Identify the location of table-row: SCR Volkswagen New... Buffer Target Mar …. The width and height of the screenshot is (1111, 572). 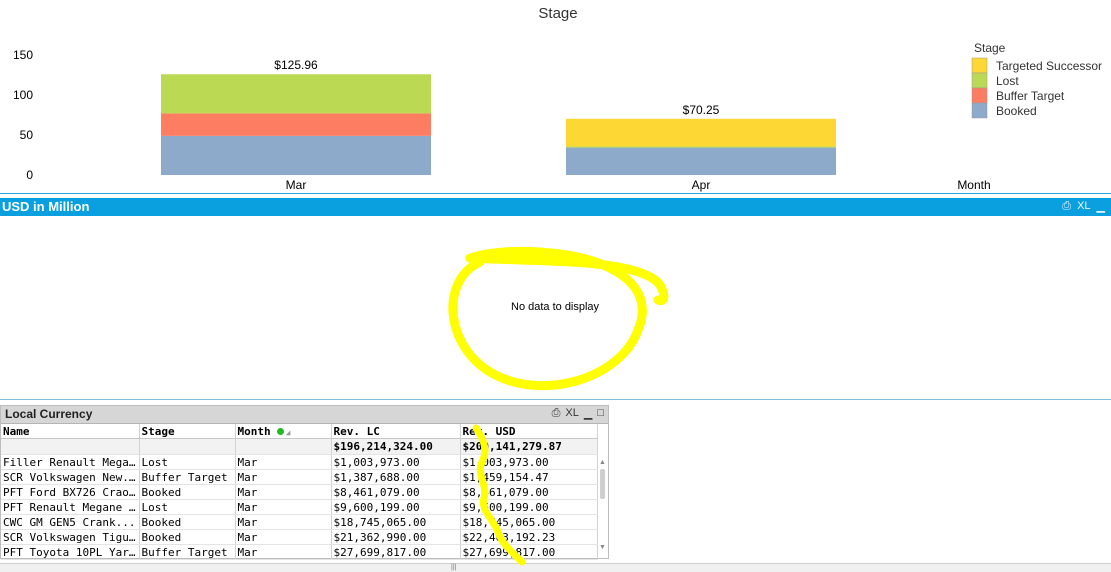
(299, 477).